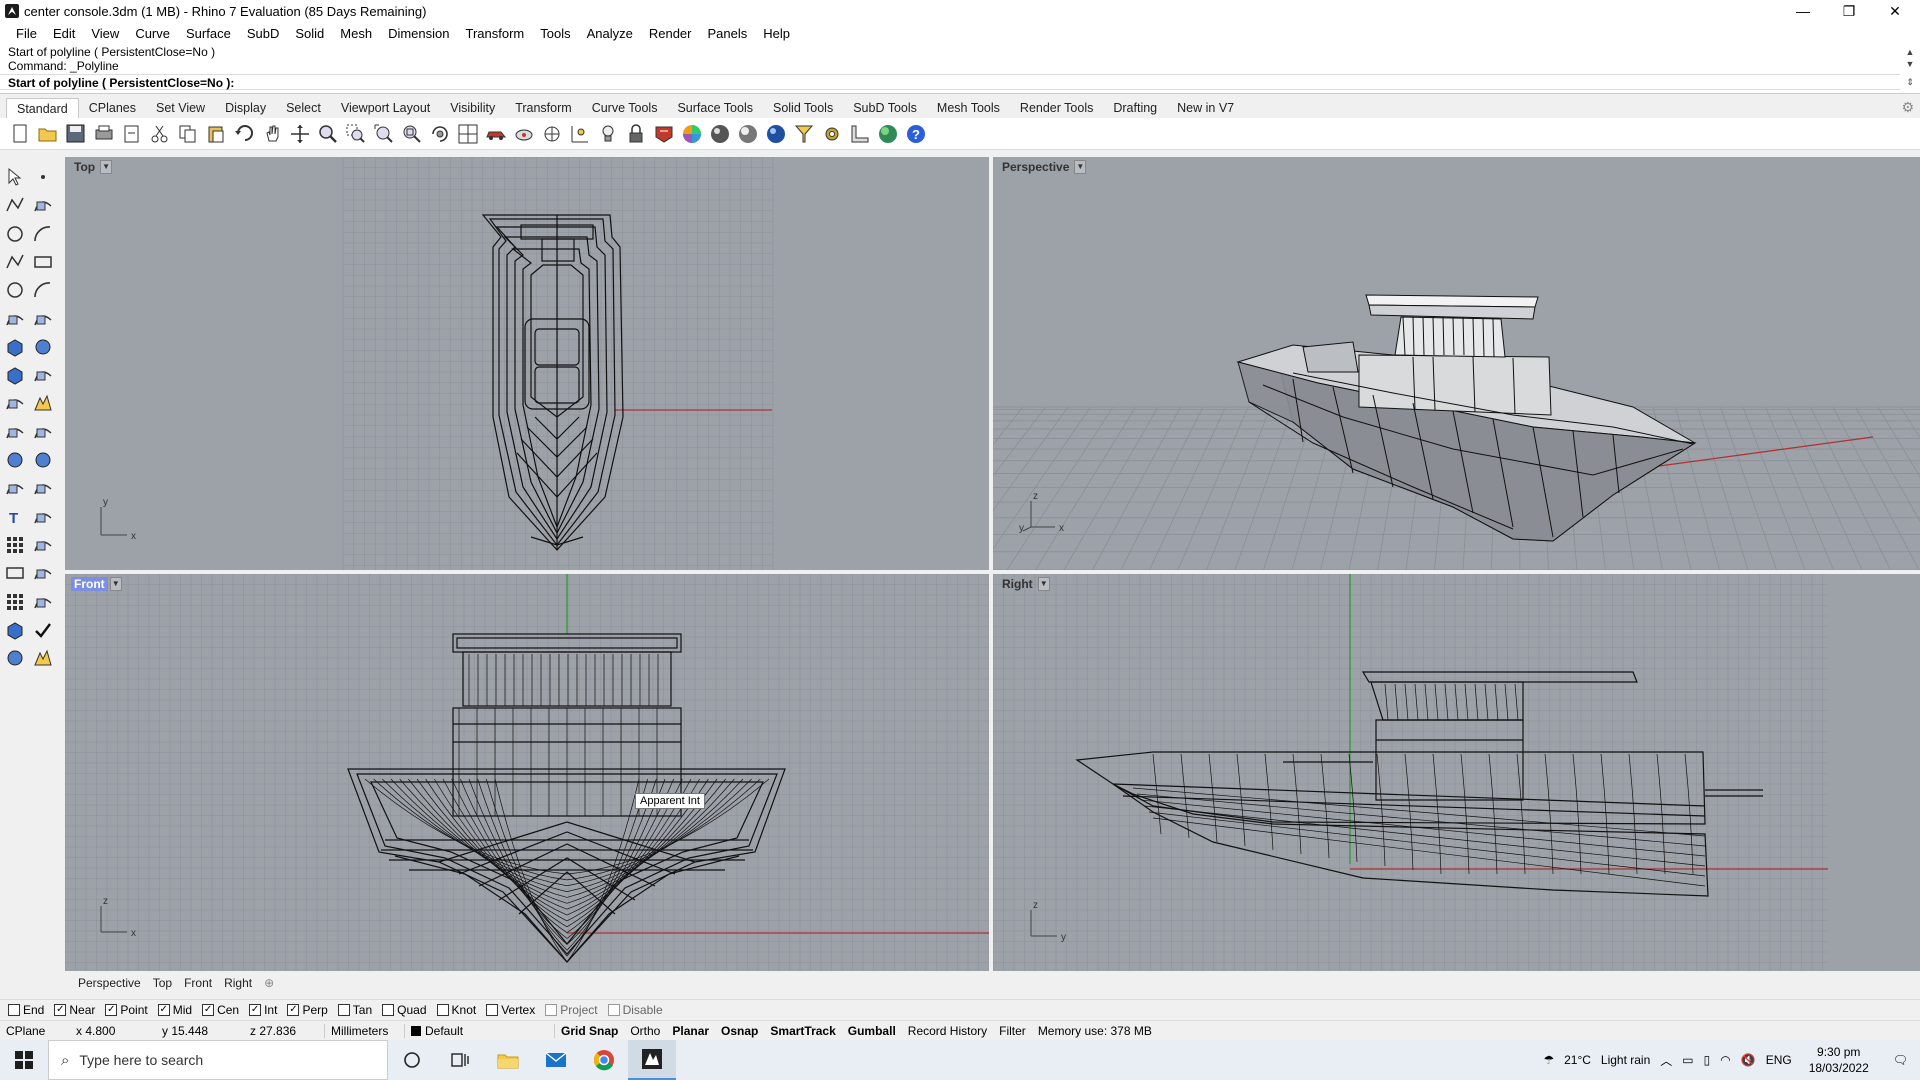 The height and width of the screenshot is (1080, 1920). What do you see at coordinates (15, 658) in the screenshot?
I see `layer-icon` at bounding box center [15, 658].